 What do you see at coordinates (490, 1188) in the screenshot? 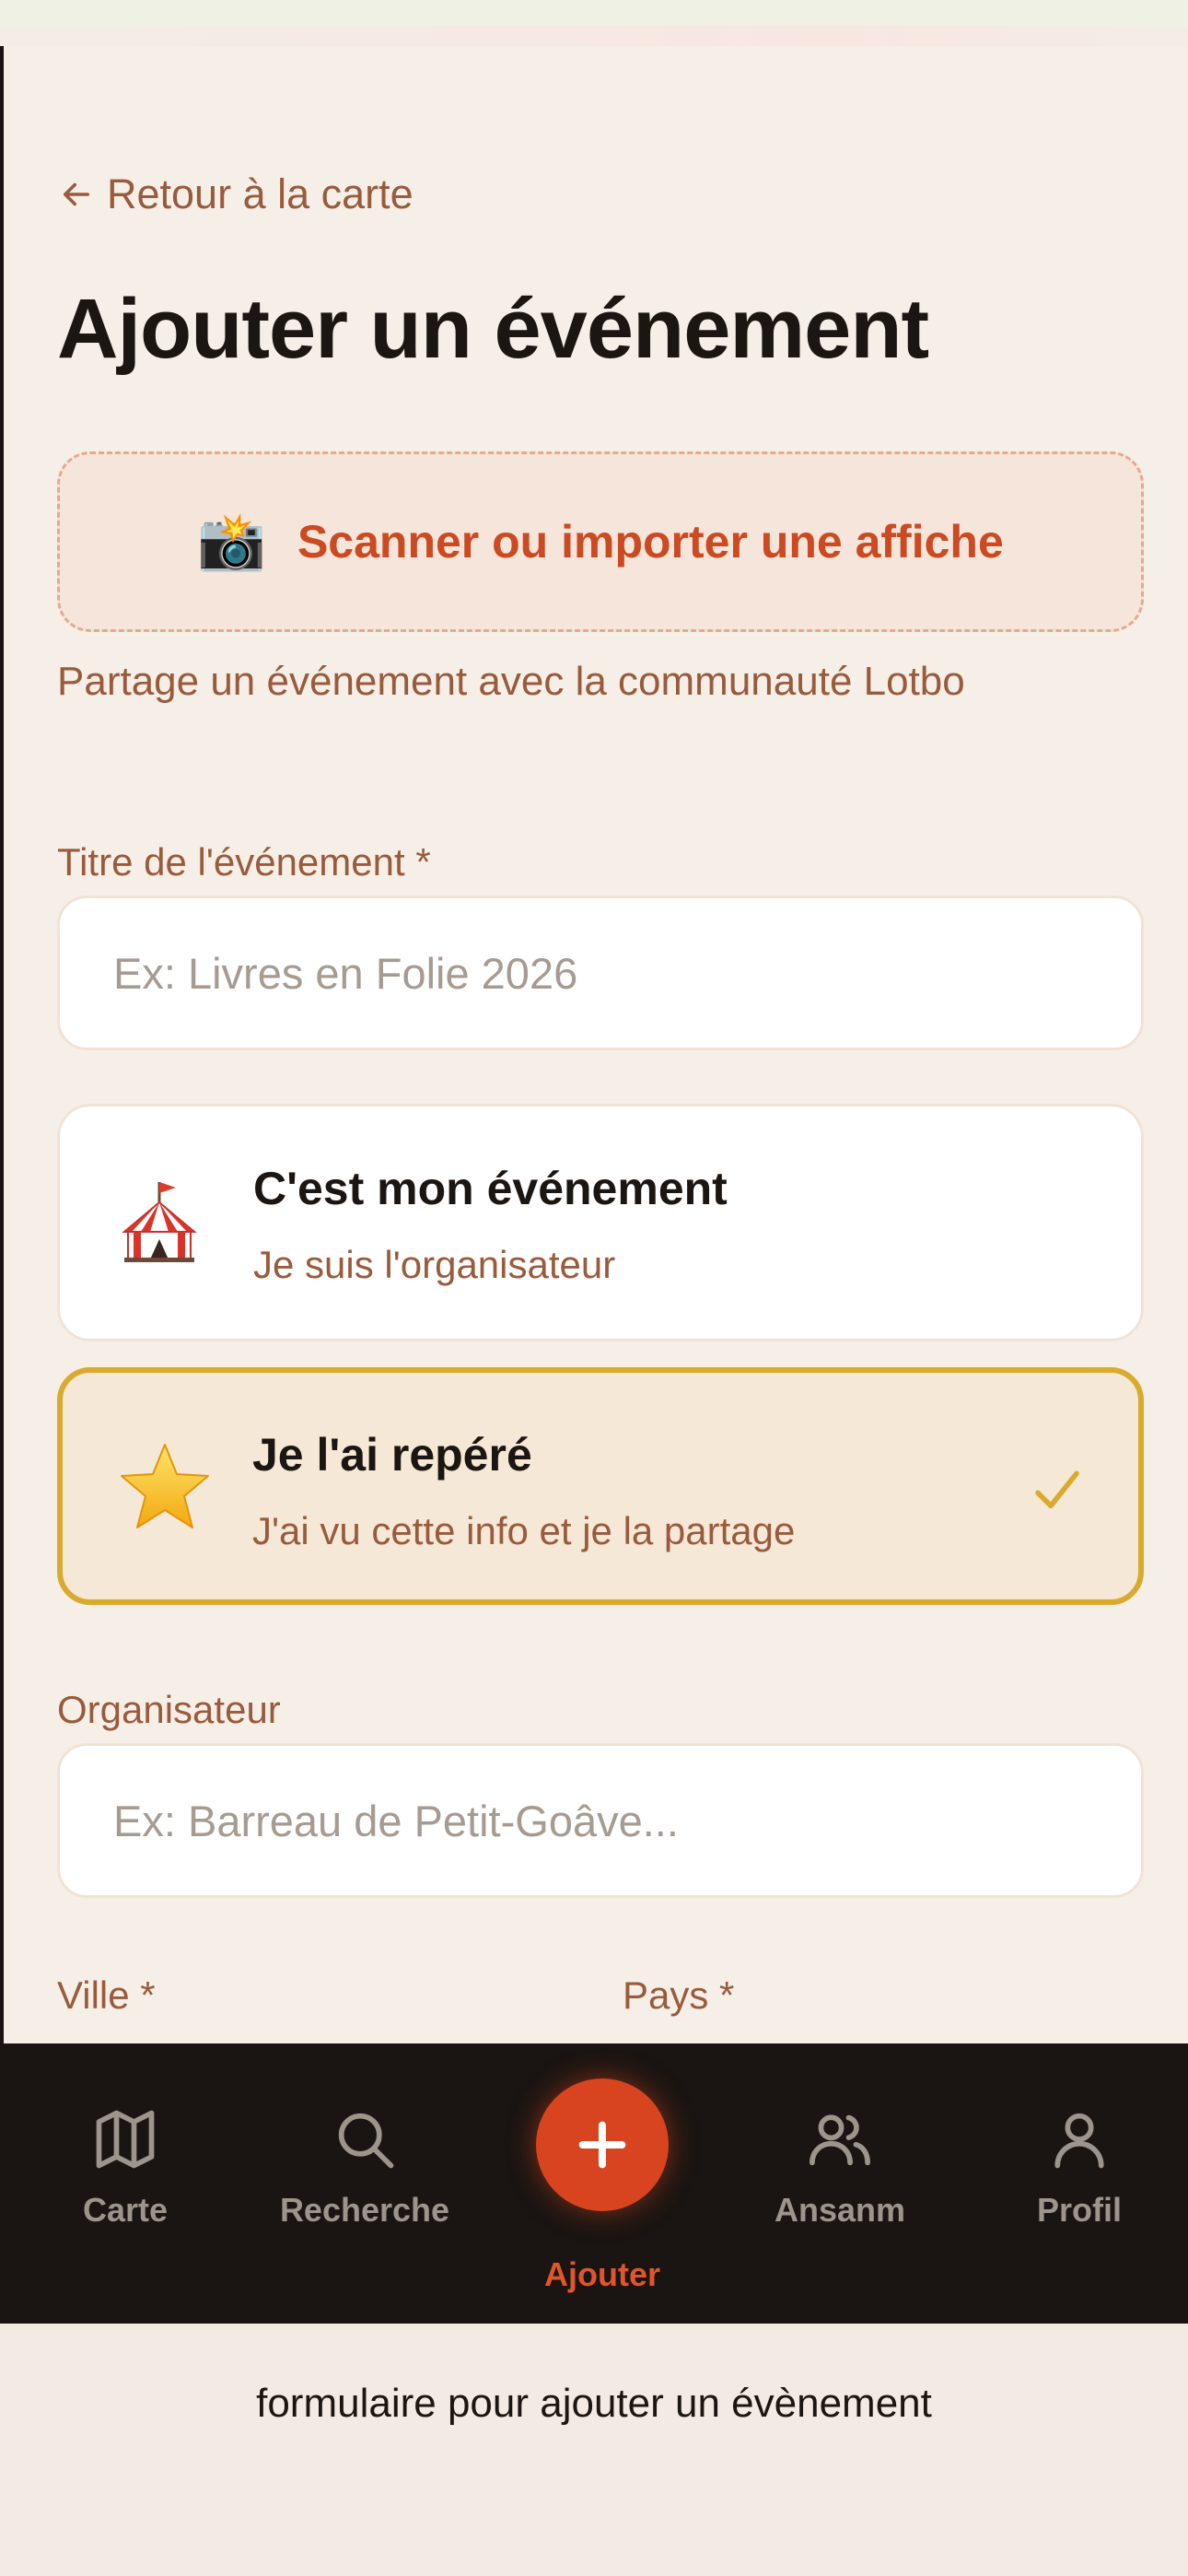
I see `choice-title: C'est mon événement` at bounding box center [490, 1188].